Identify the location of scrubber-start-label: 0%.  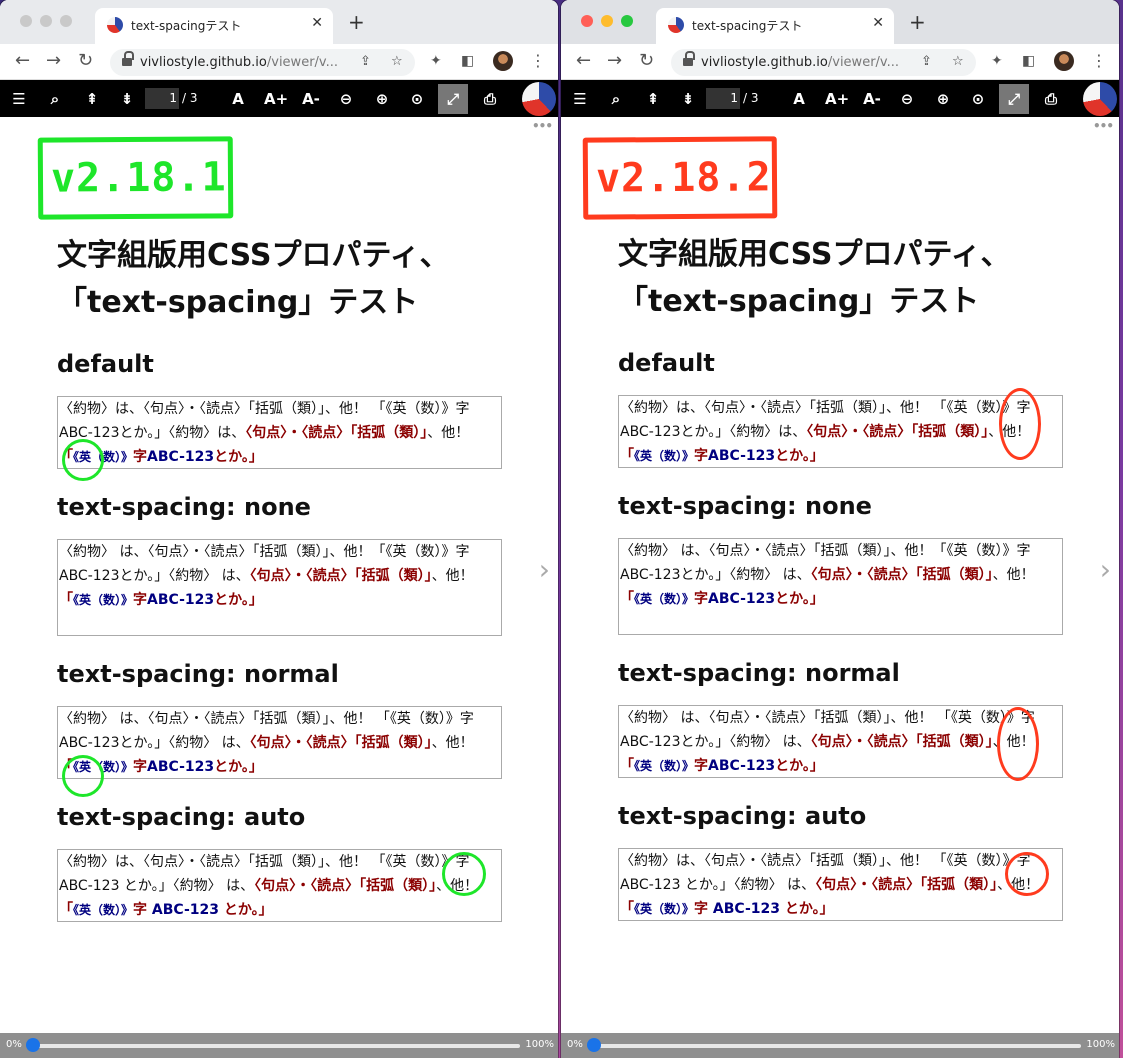
(575, 1044).